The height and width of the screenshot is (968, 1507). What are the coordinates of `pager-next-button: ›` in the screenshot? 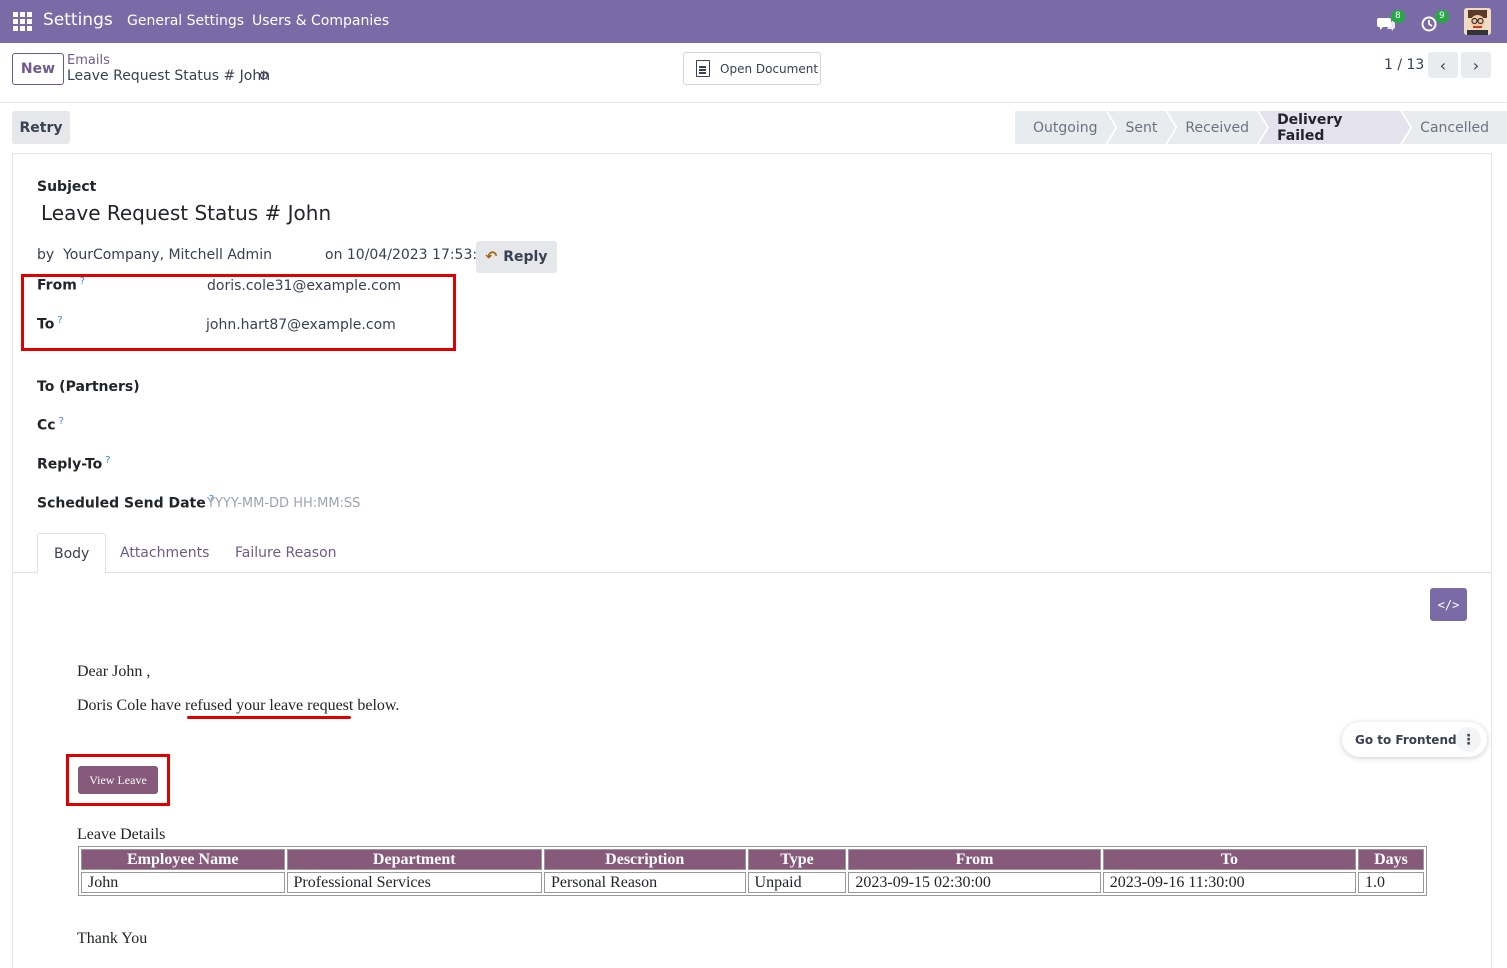 It's located at (1476, 65).